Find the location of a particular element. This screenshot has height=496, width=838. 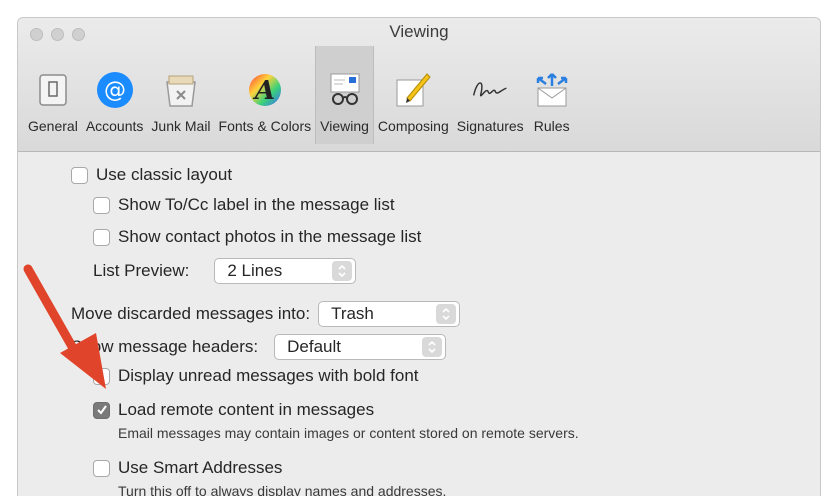

rules-icon is located at coordinates (552, 90).